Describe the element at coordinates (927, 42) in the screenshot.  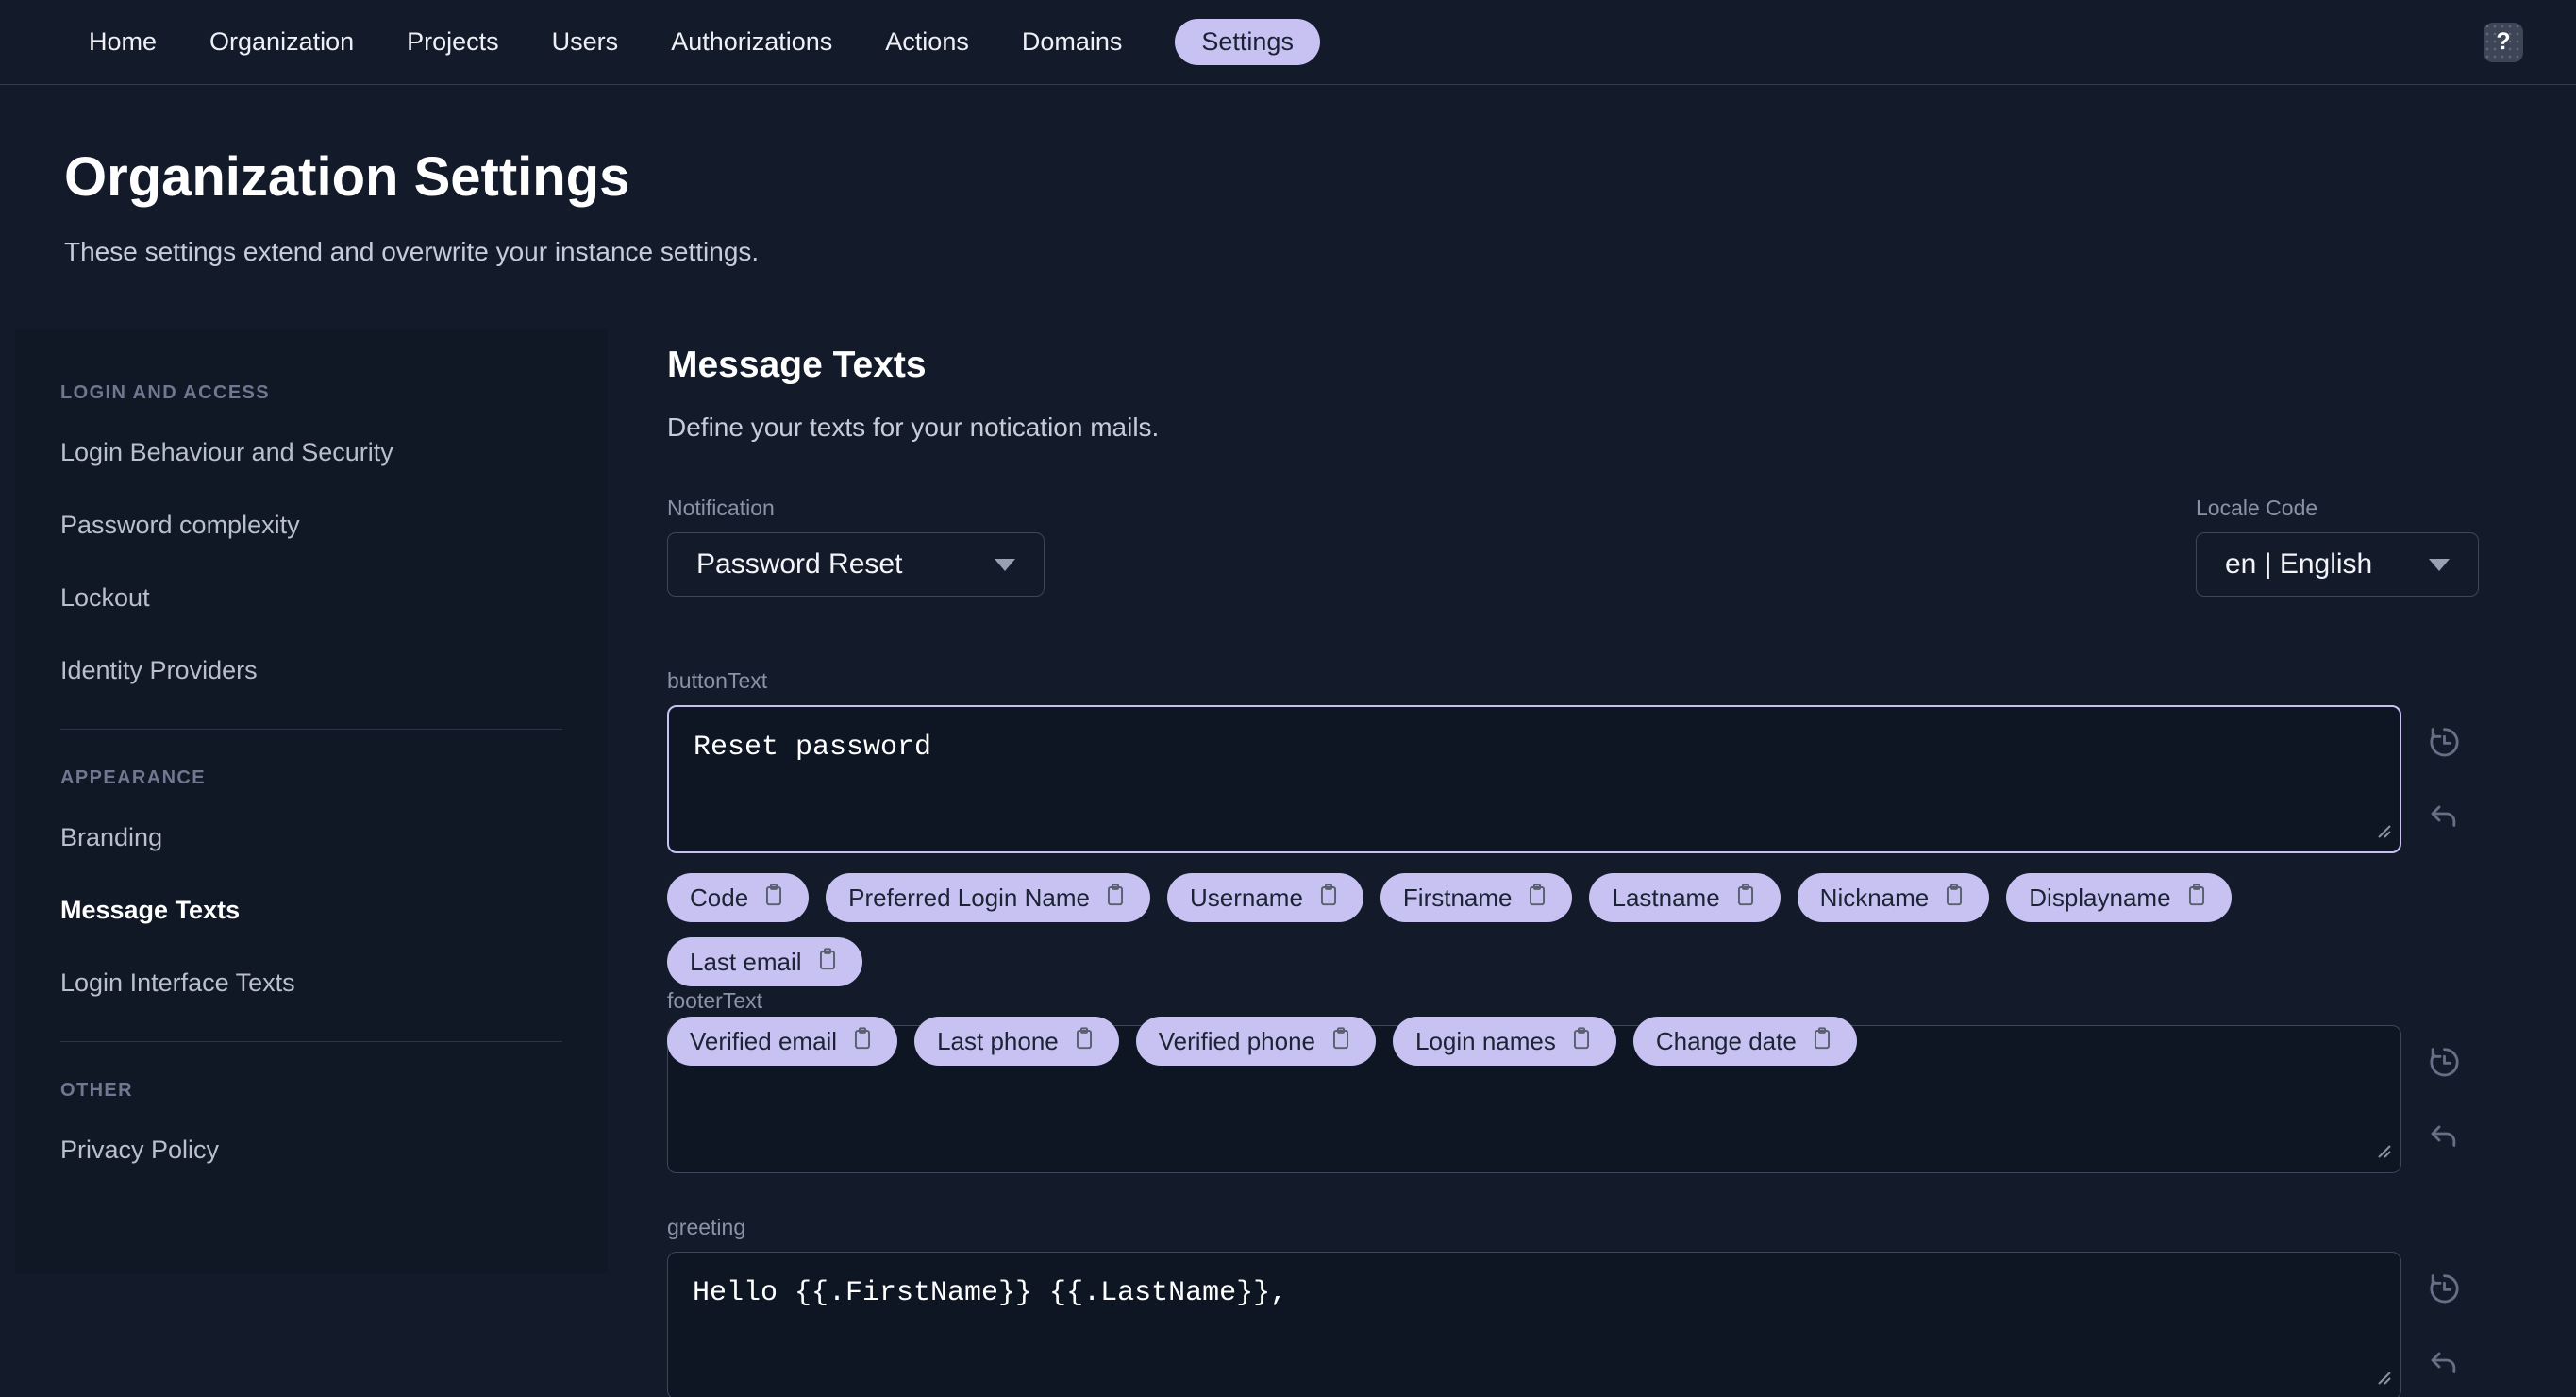
I see `nav-item-actions: Actions` at that location.